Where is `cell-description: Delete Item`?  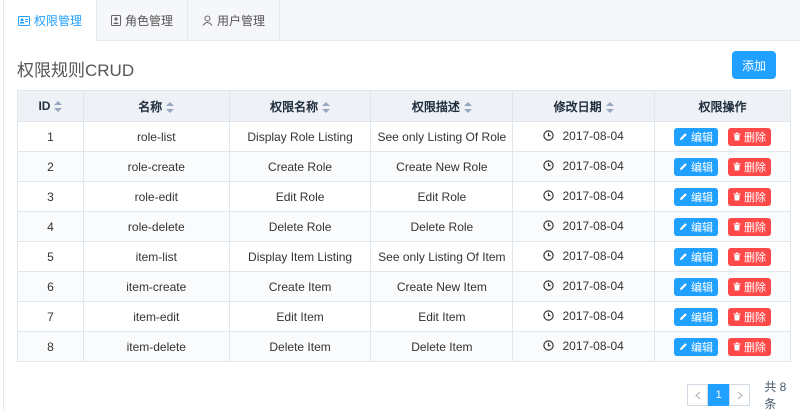 cell-description: Delete Item is located at coordinates (442, 346).